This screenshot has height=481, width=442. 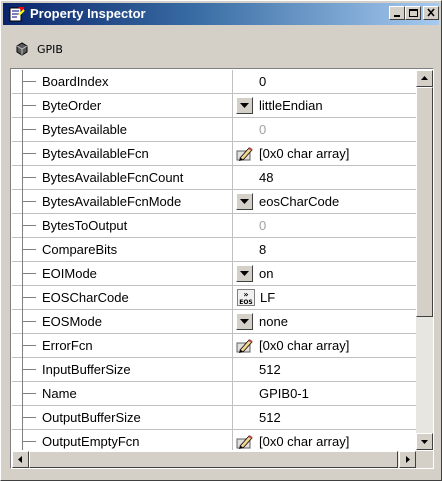 I want to click on property-row: BoardIndex 0, so click(x=214, y=82).